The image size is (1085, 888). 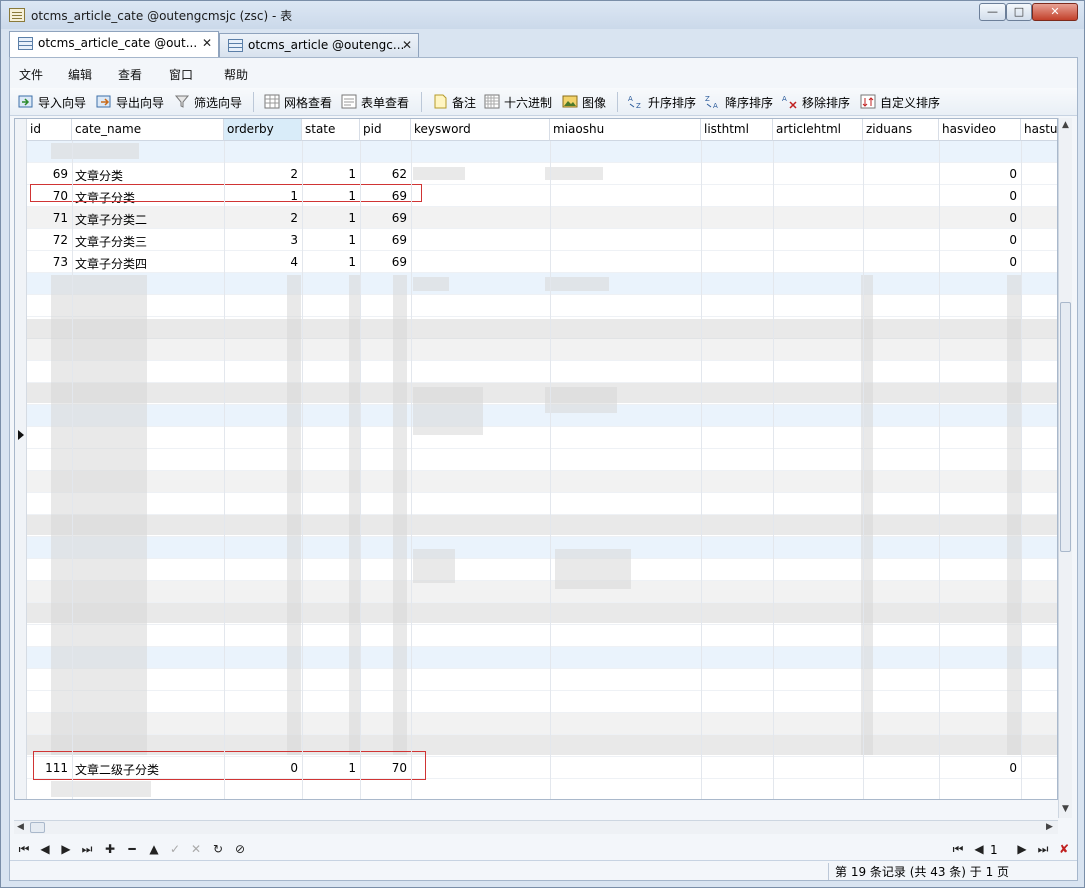 I want to click on last-record-icon: ⏭, so click(x=87, y=849).